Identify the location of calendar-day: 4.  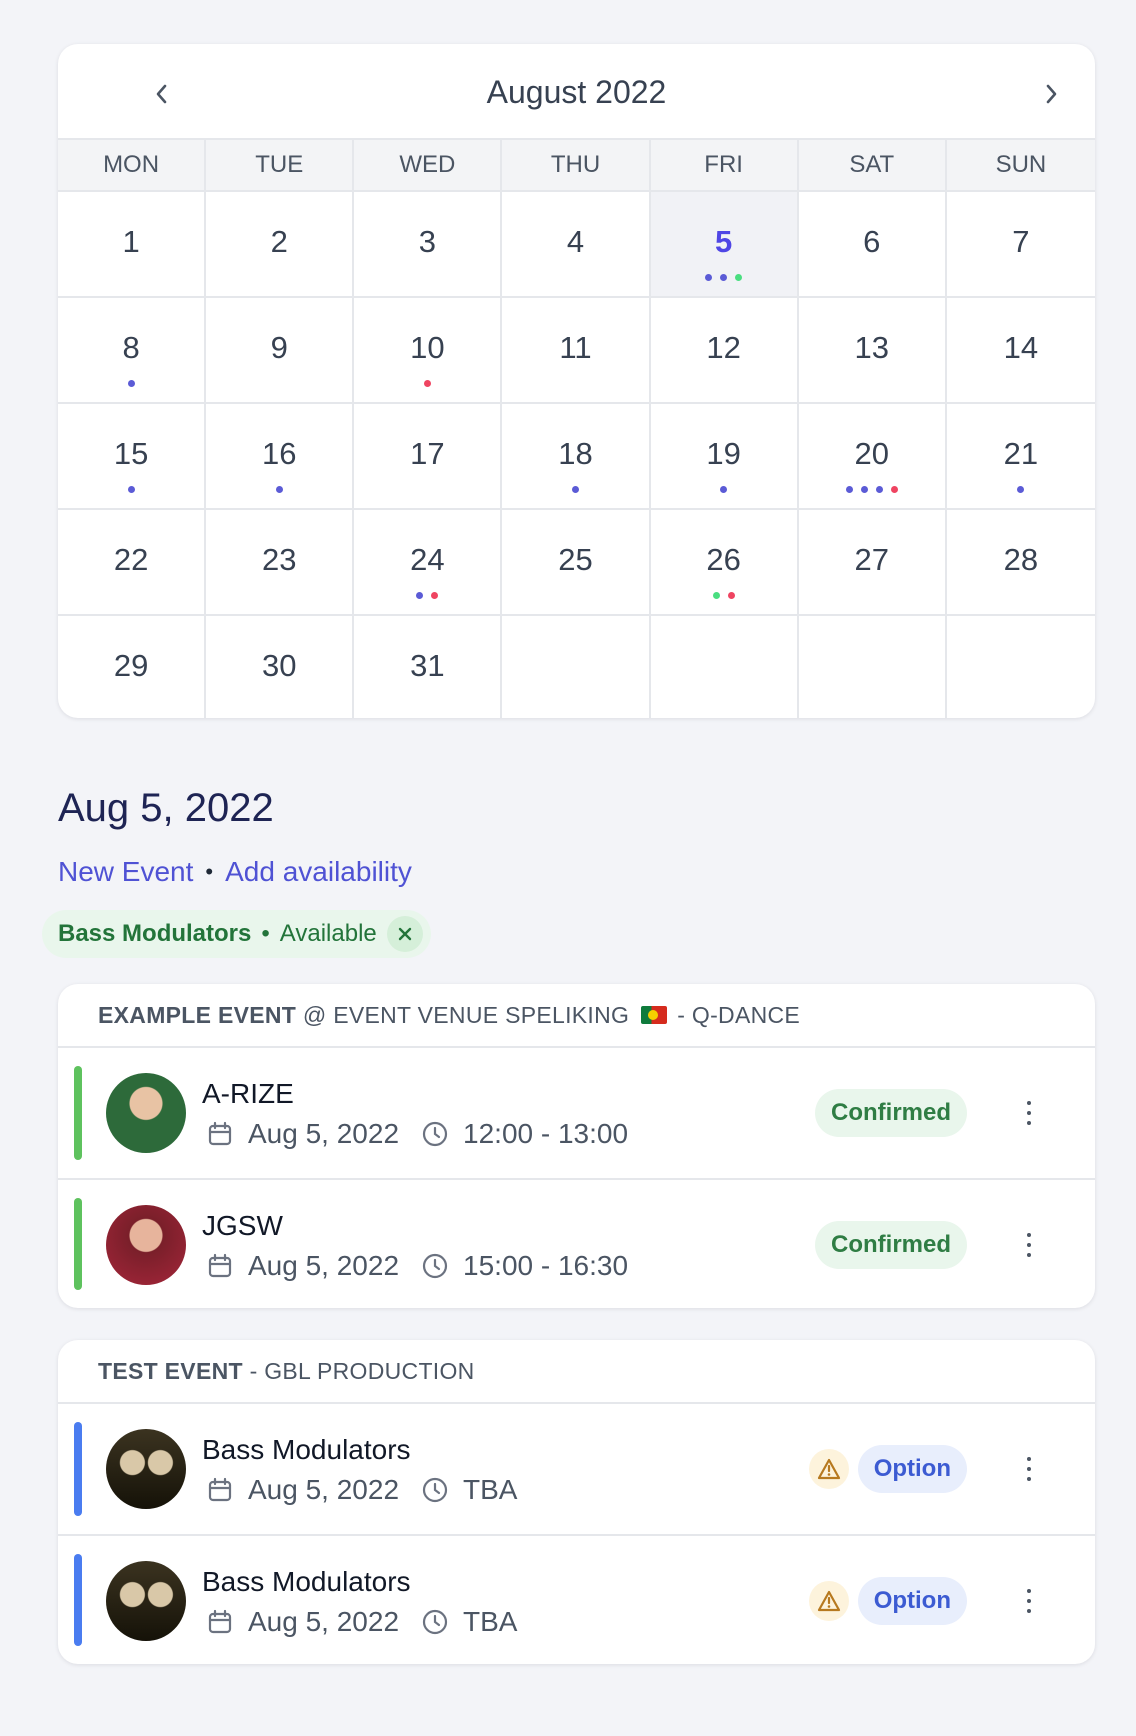
(576, 243).